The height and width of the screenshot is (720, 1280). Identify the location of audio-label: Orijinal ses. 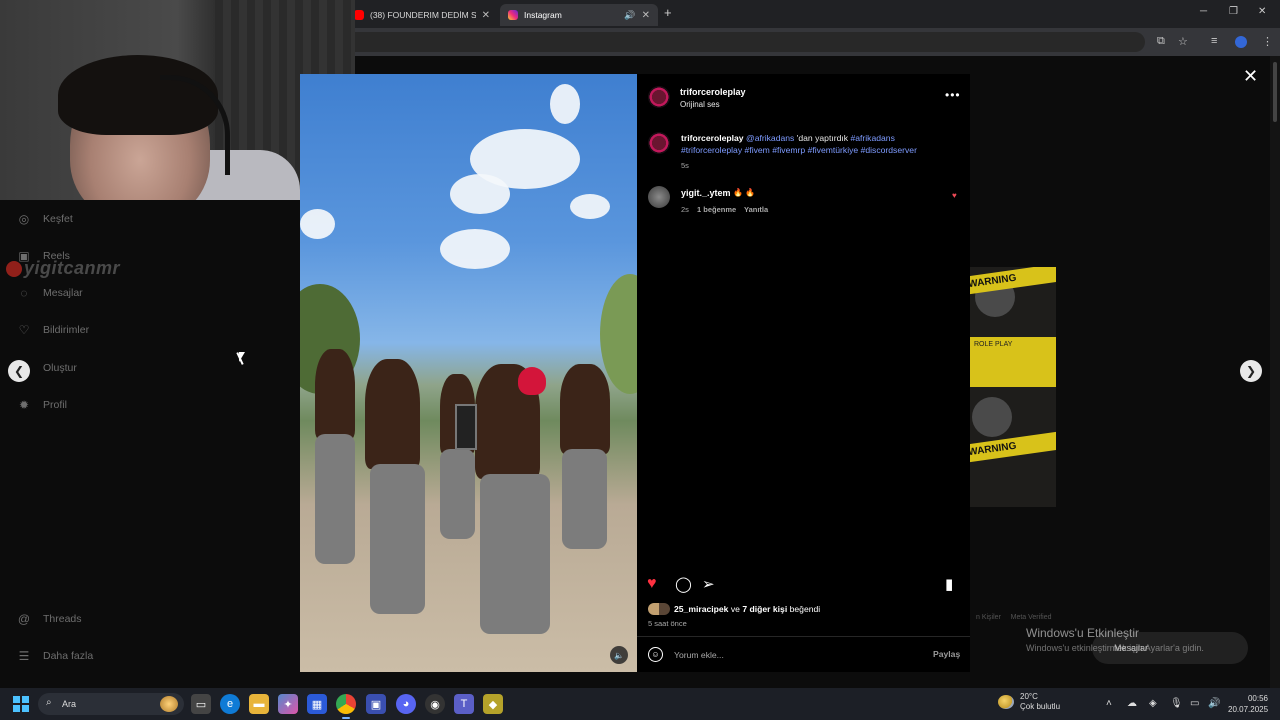
(700, 104).